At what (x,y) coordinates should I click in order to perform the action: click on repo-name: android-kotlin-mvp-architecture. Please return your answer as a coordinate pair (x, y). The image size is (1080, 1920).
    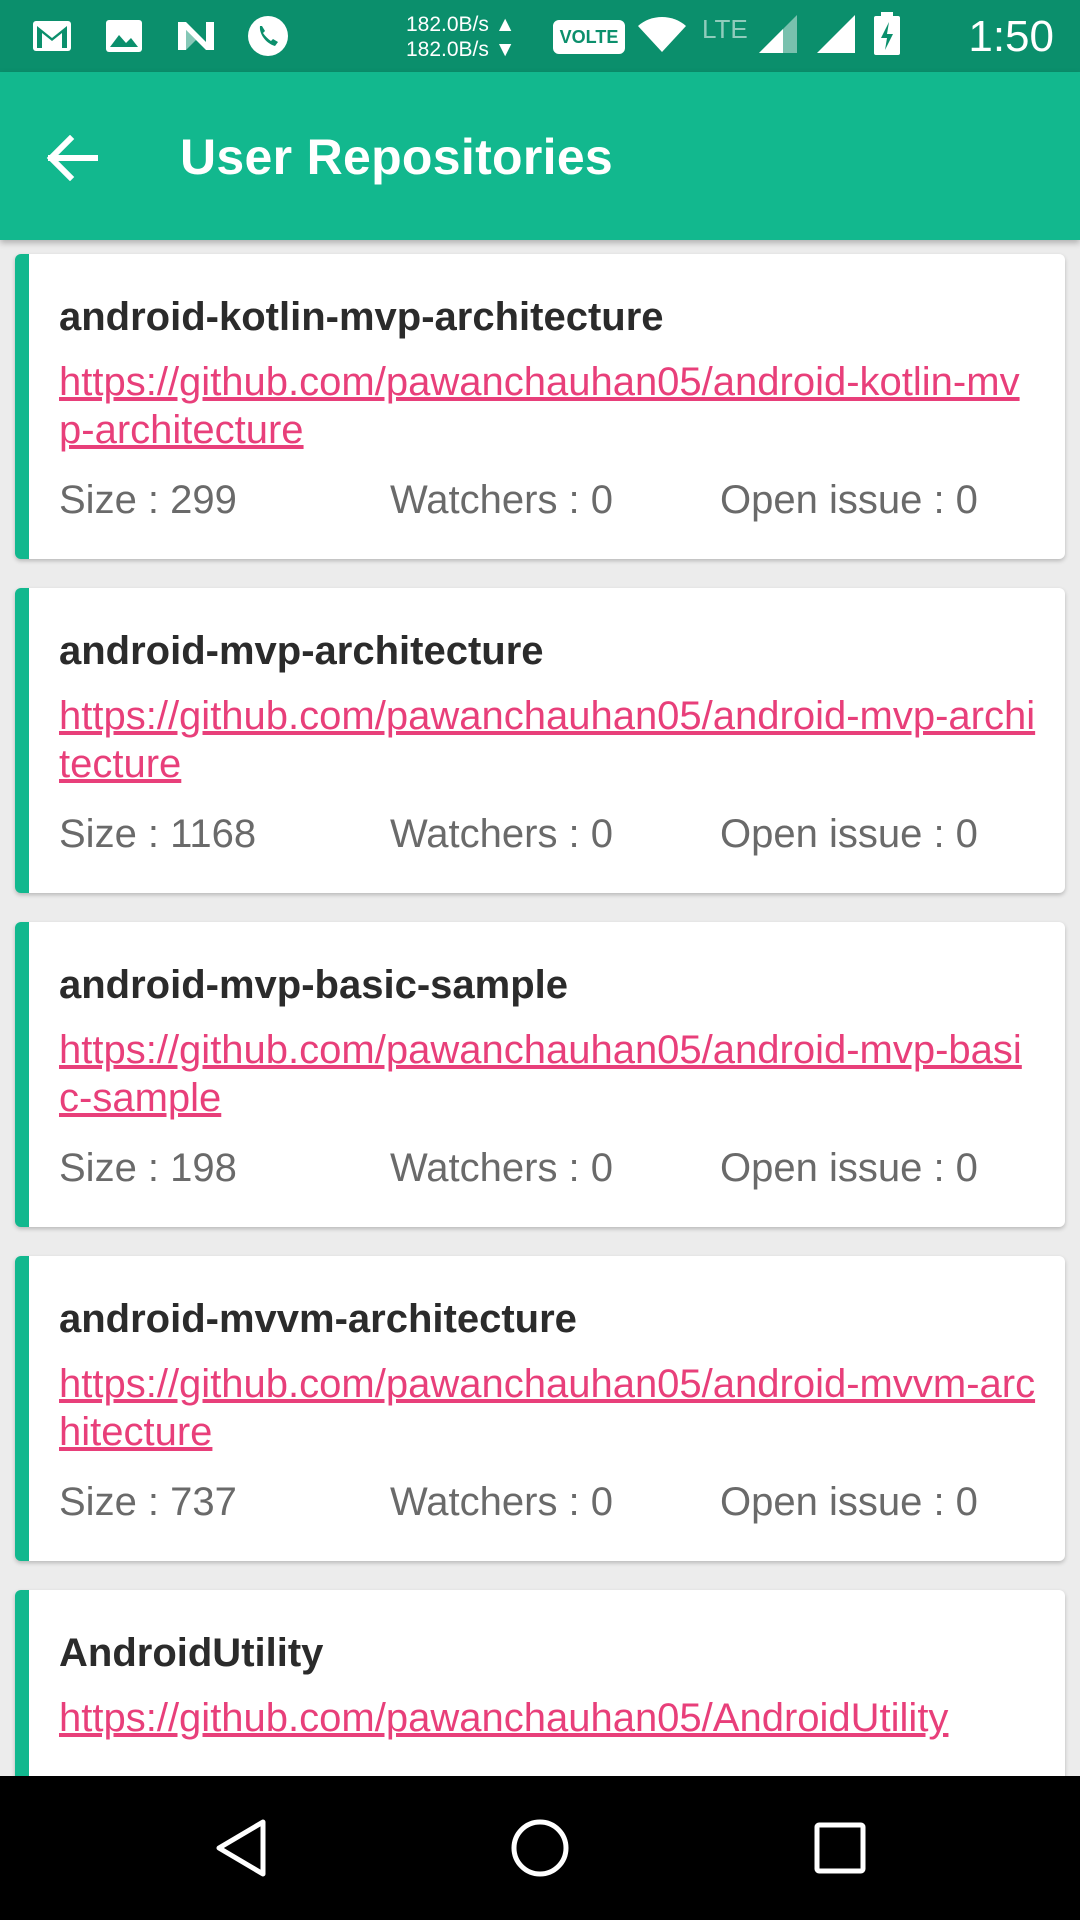
    Looking at the image, I should click on (361, 317).